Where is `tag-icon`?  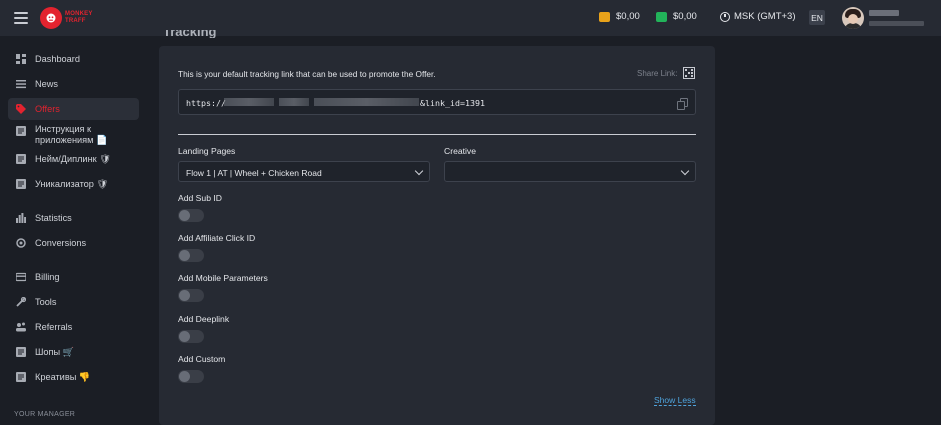
tag-icon is located at coordinates (21, 109).